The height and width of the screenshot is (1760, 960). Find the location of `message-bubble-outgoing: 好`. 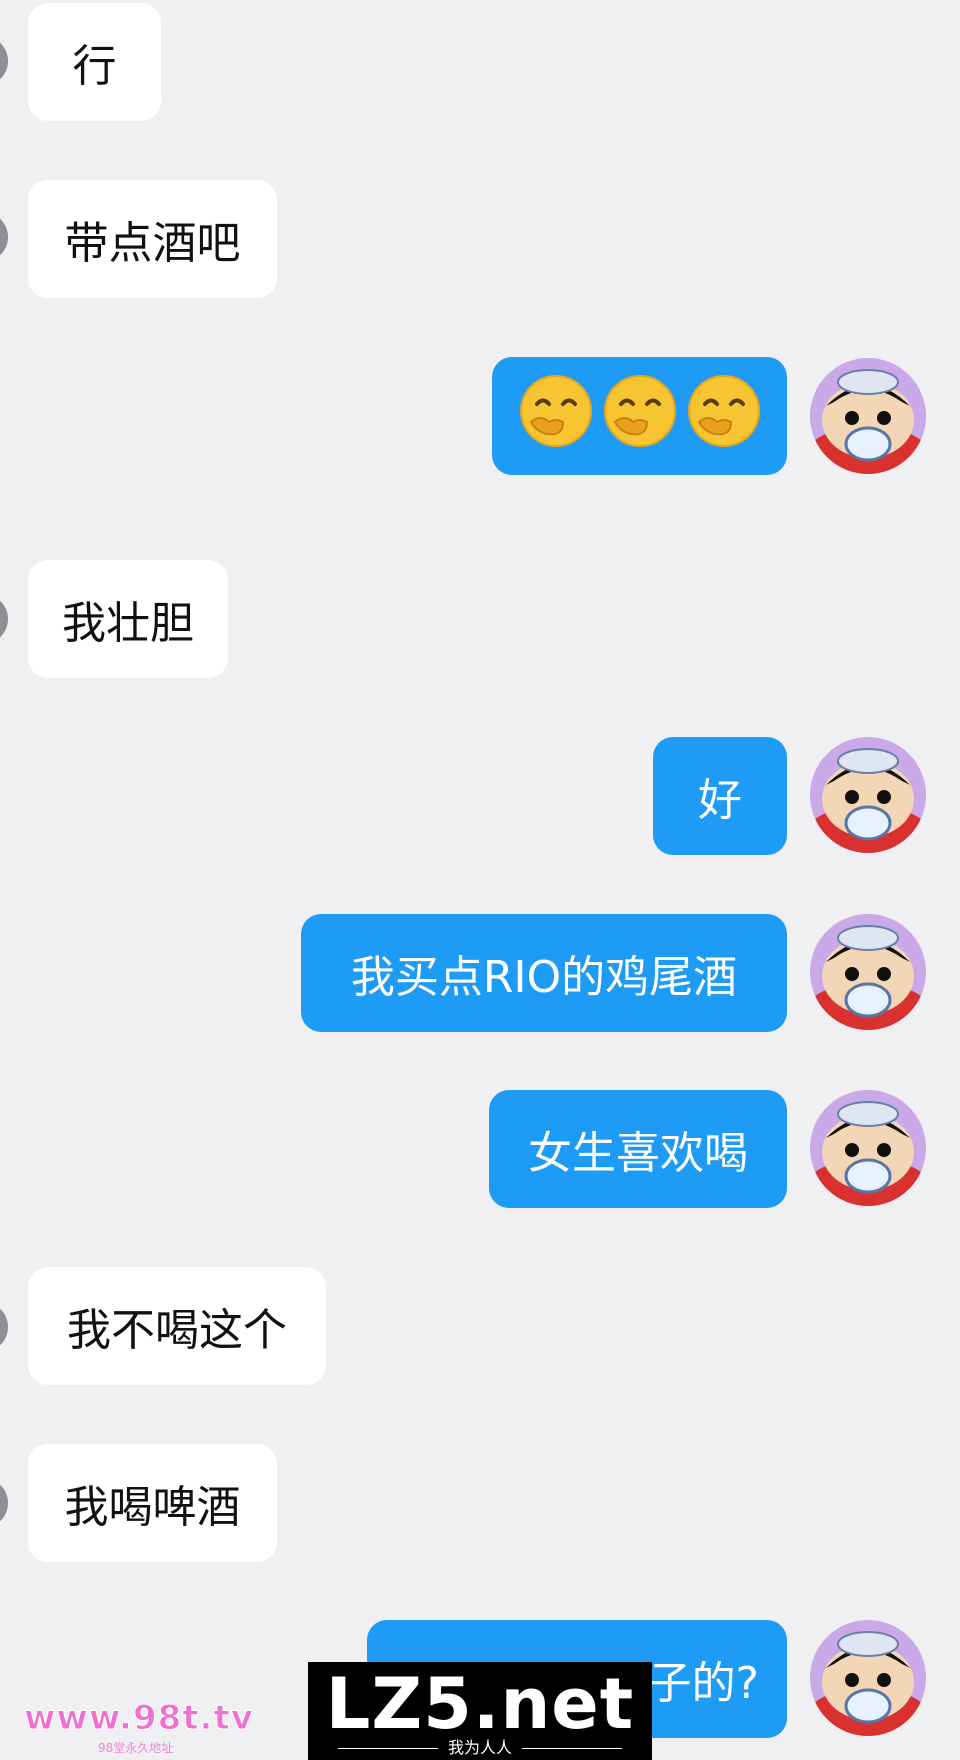

message-bubble-outgoing: 好 is located at coordinates (720, 796).